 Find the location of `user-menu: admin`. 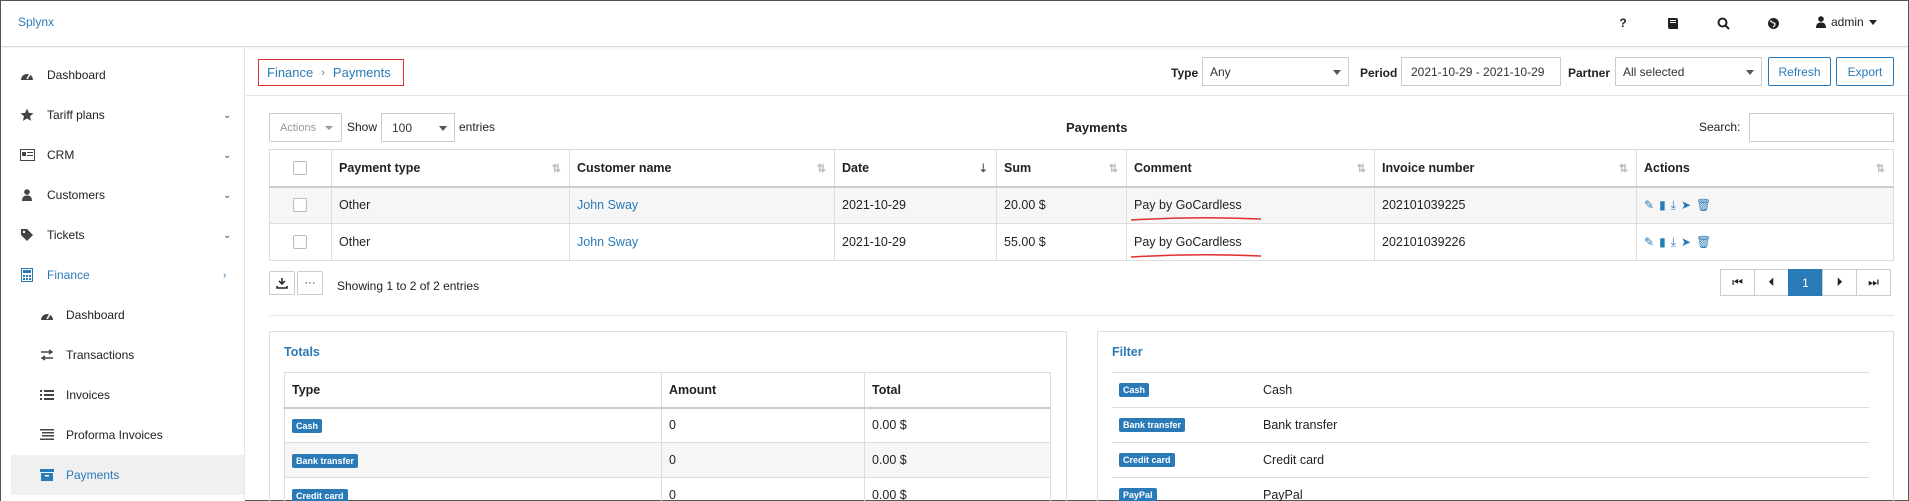

user-menu: admin is located at coordinates (1846, 22).